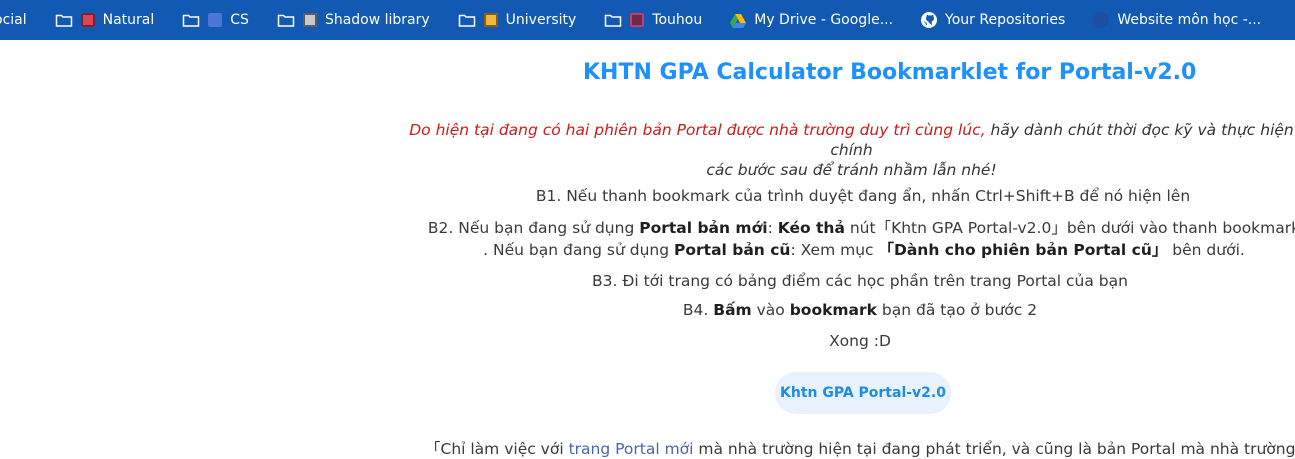  What do you see at coordinates (497, 449) in the screenshot?
I see `footer-prefix: 「Chỉ làm việc với` at bounding box center [497, 449].